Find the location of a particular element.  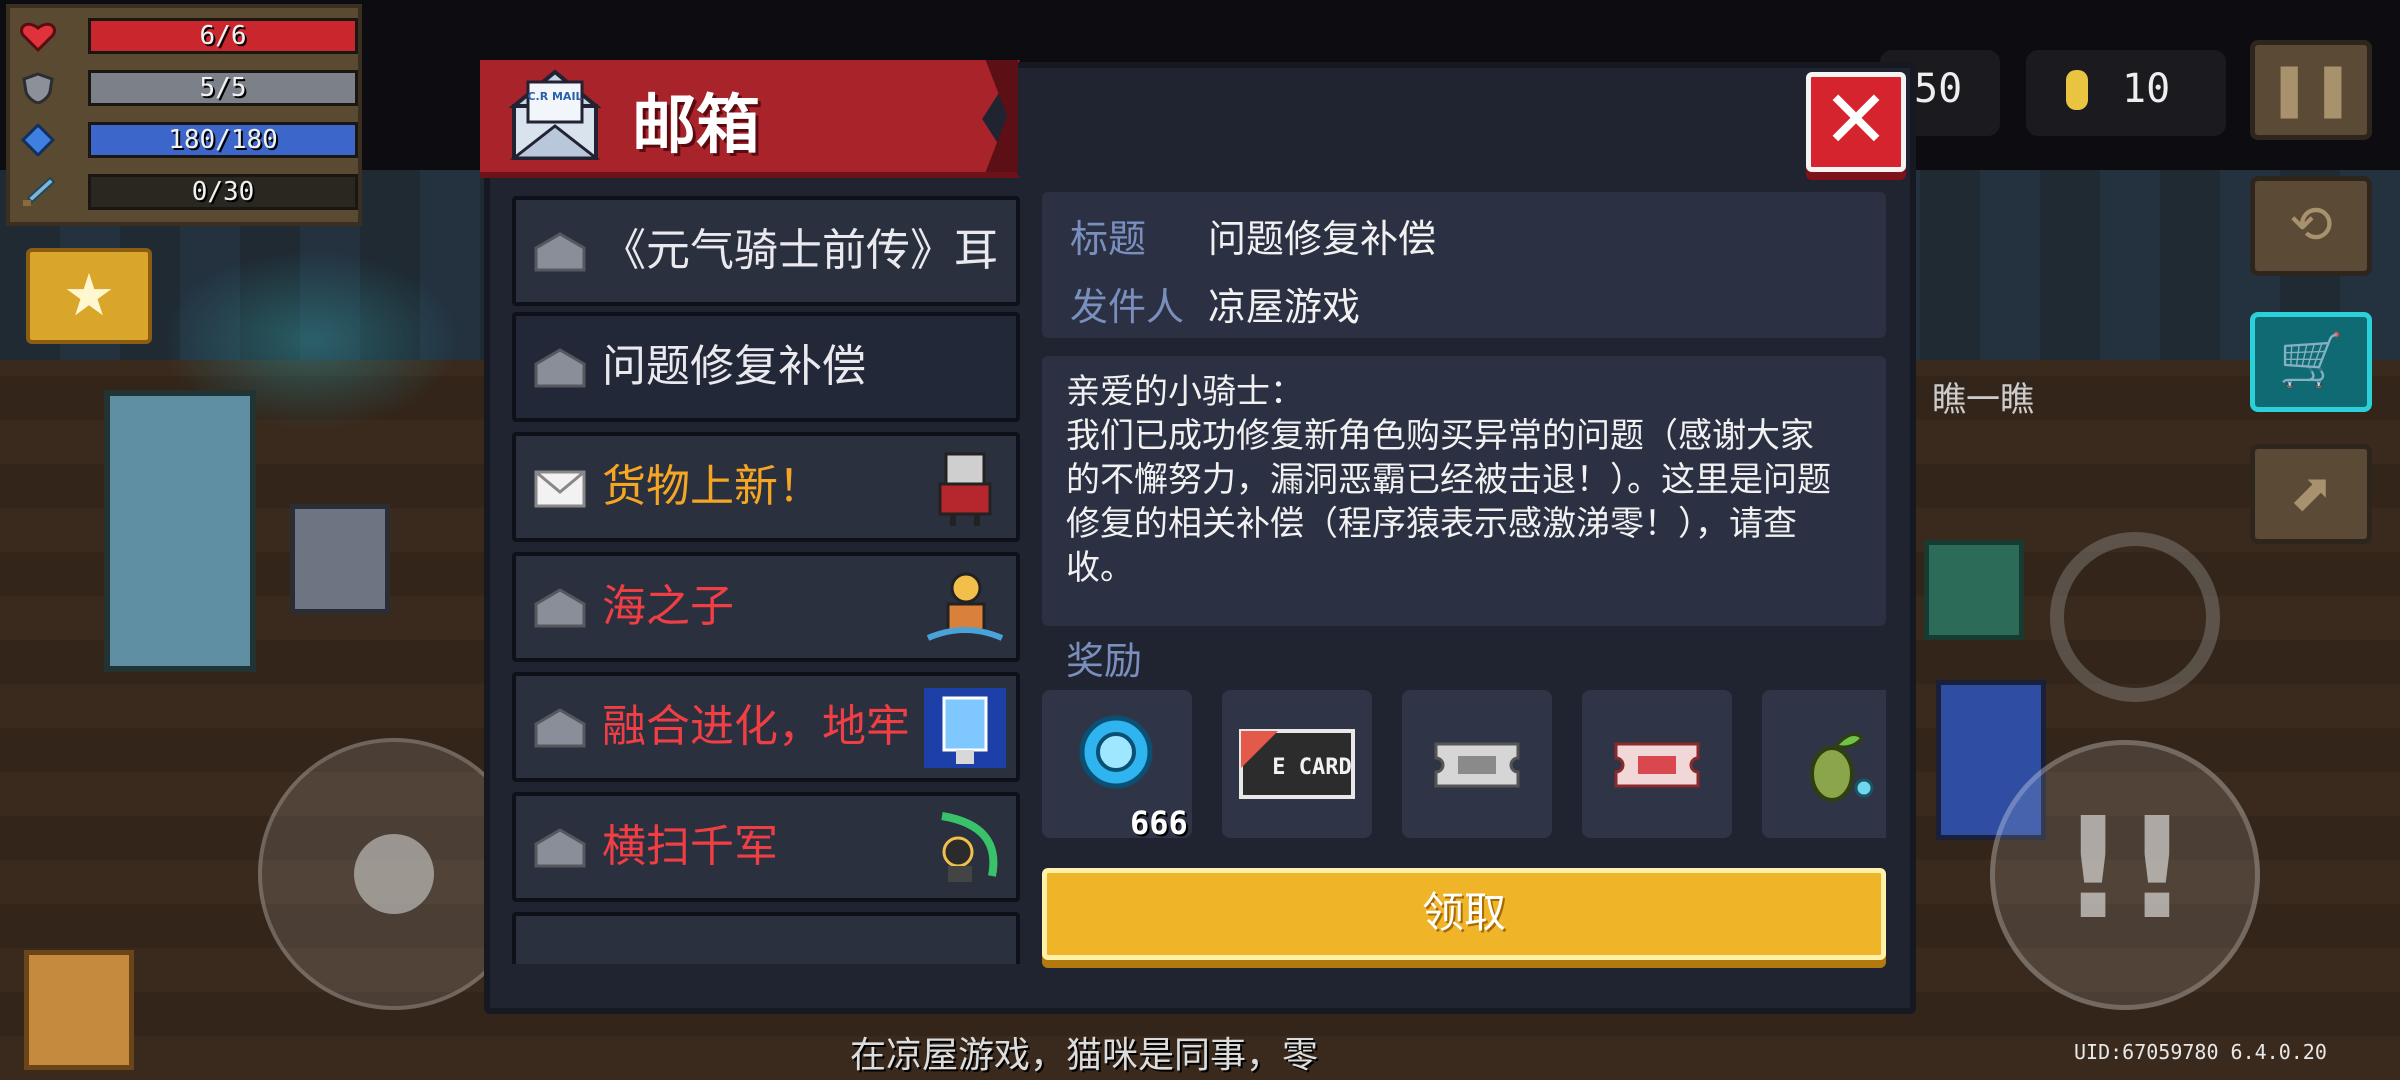

reward-quantity: 666 is located at coordinates (1159, 823).